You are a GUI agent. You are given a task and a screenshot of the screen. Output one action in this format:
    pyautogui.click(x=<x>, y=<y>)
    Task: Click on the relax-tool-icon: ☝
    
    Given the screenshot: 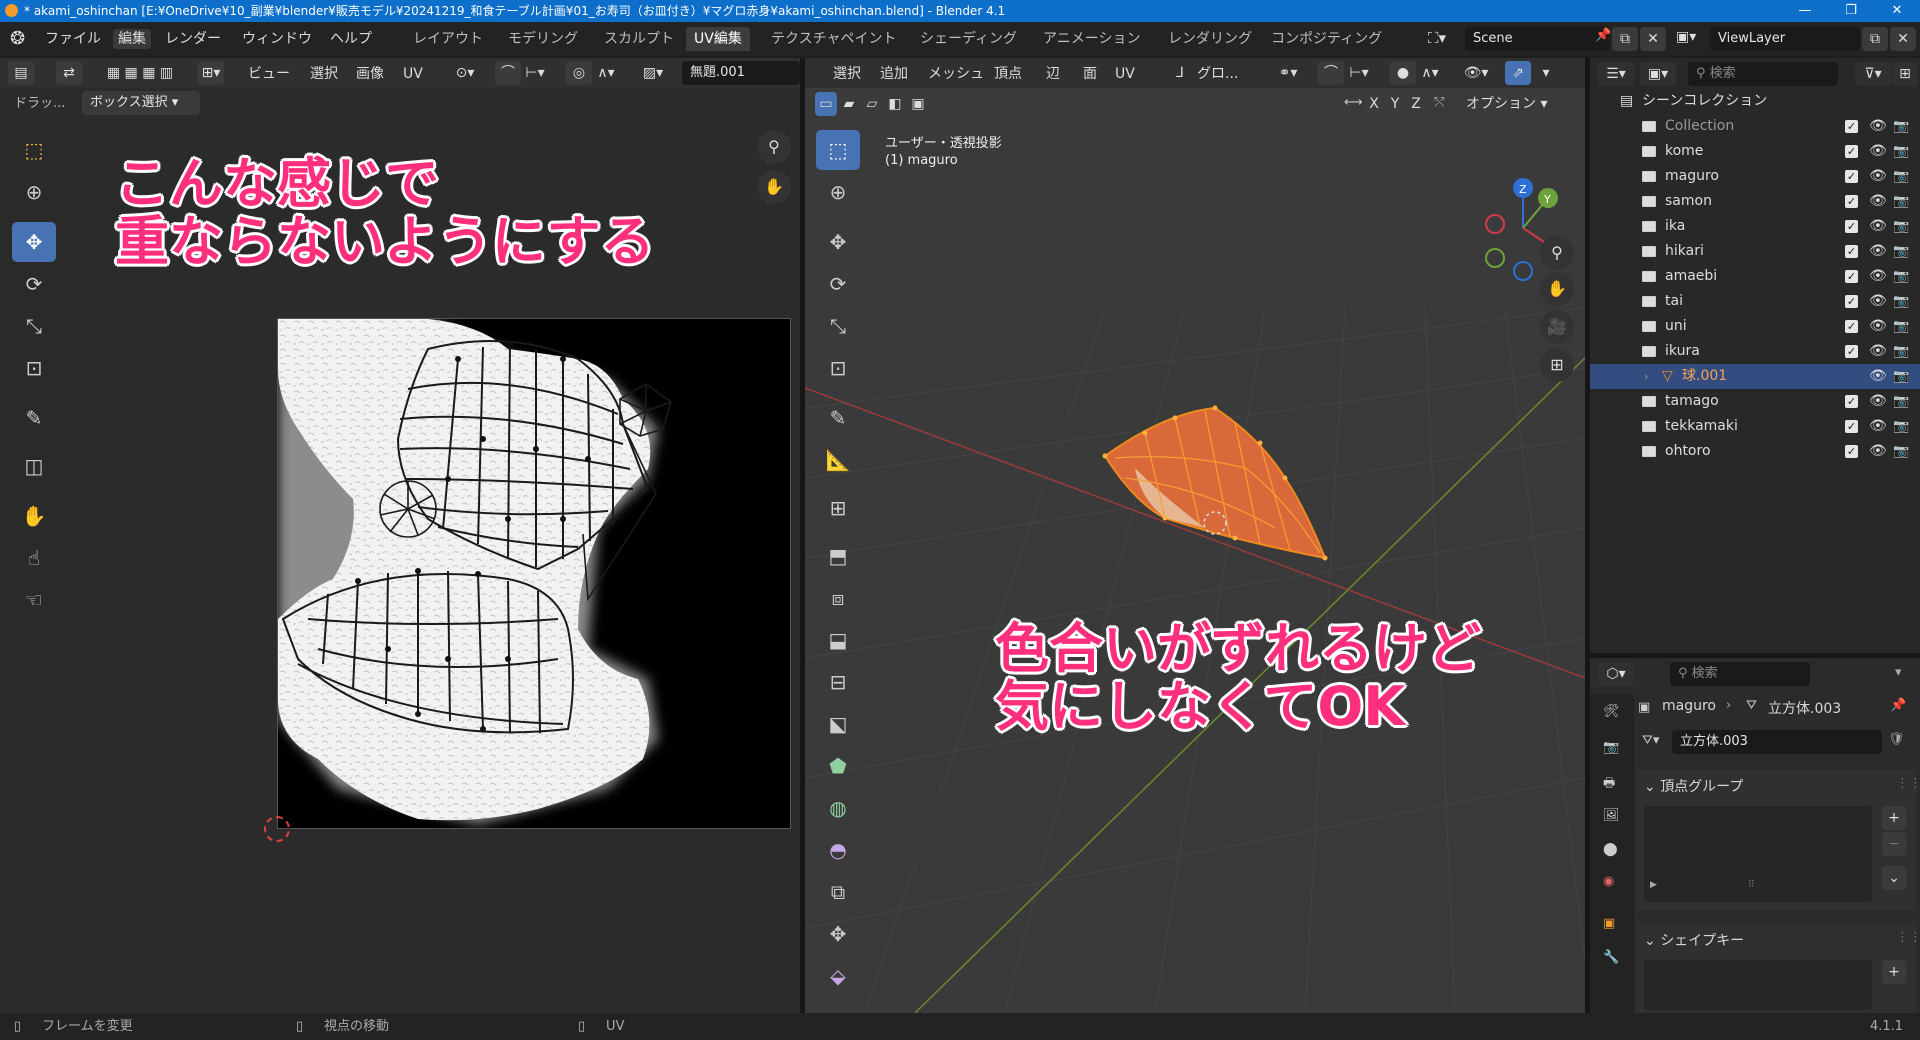 What is the action you would take?
    pyautogui.click(x=34, y=558)
    